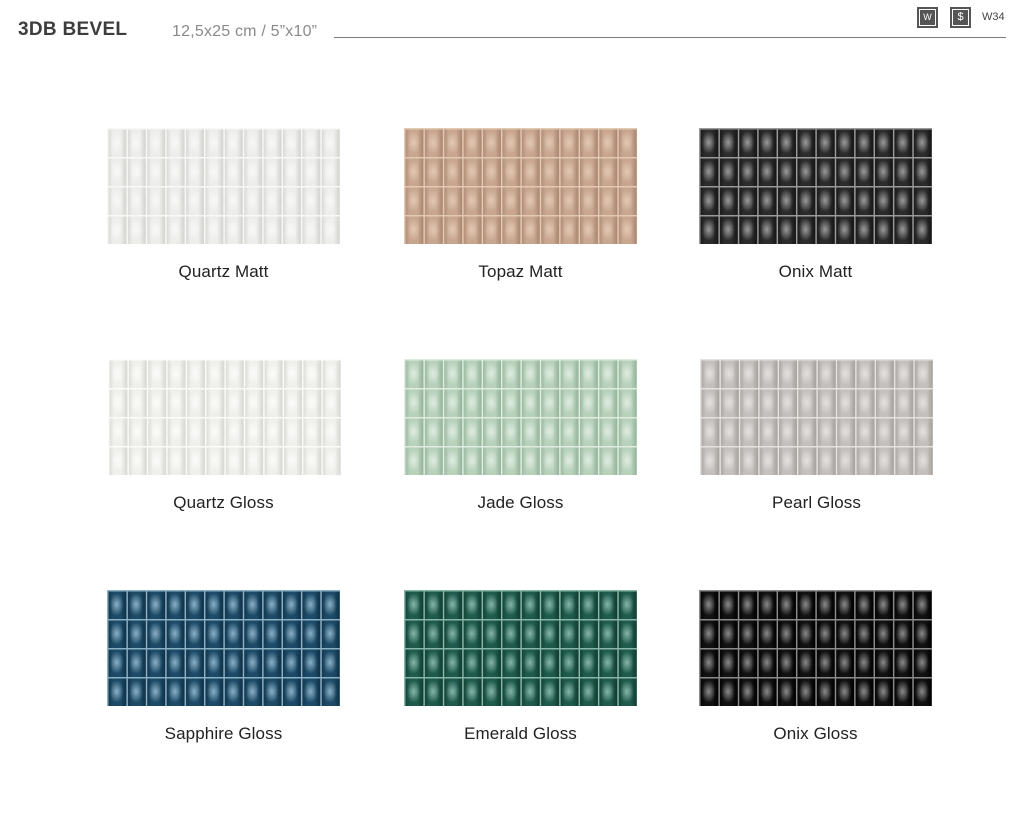  Describe the element at coordinates (520, 502) in the screenshot. I see `swatch-label-jade-gloss: Jade Gloss` at that location.